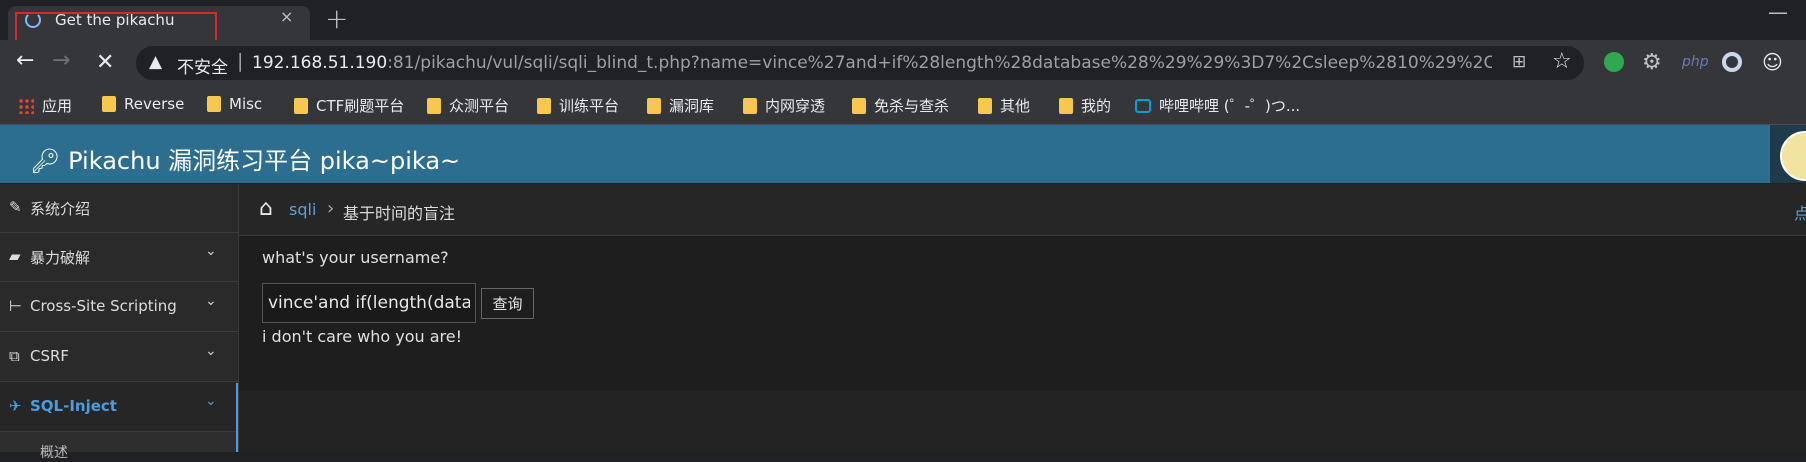 The image size is (1806, 462). I want to click on breadcrumb-link-sqli: sqli, so click(302, 209).